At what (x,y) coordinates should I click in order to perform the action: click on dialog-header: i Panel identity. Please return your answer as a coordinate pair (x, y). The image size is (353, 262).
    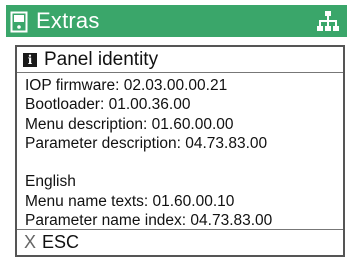
    Looking at the image, I should click on (180, 60).